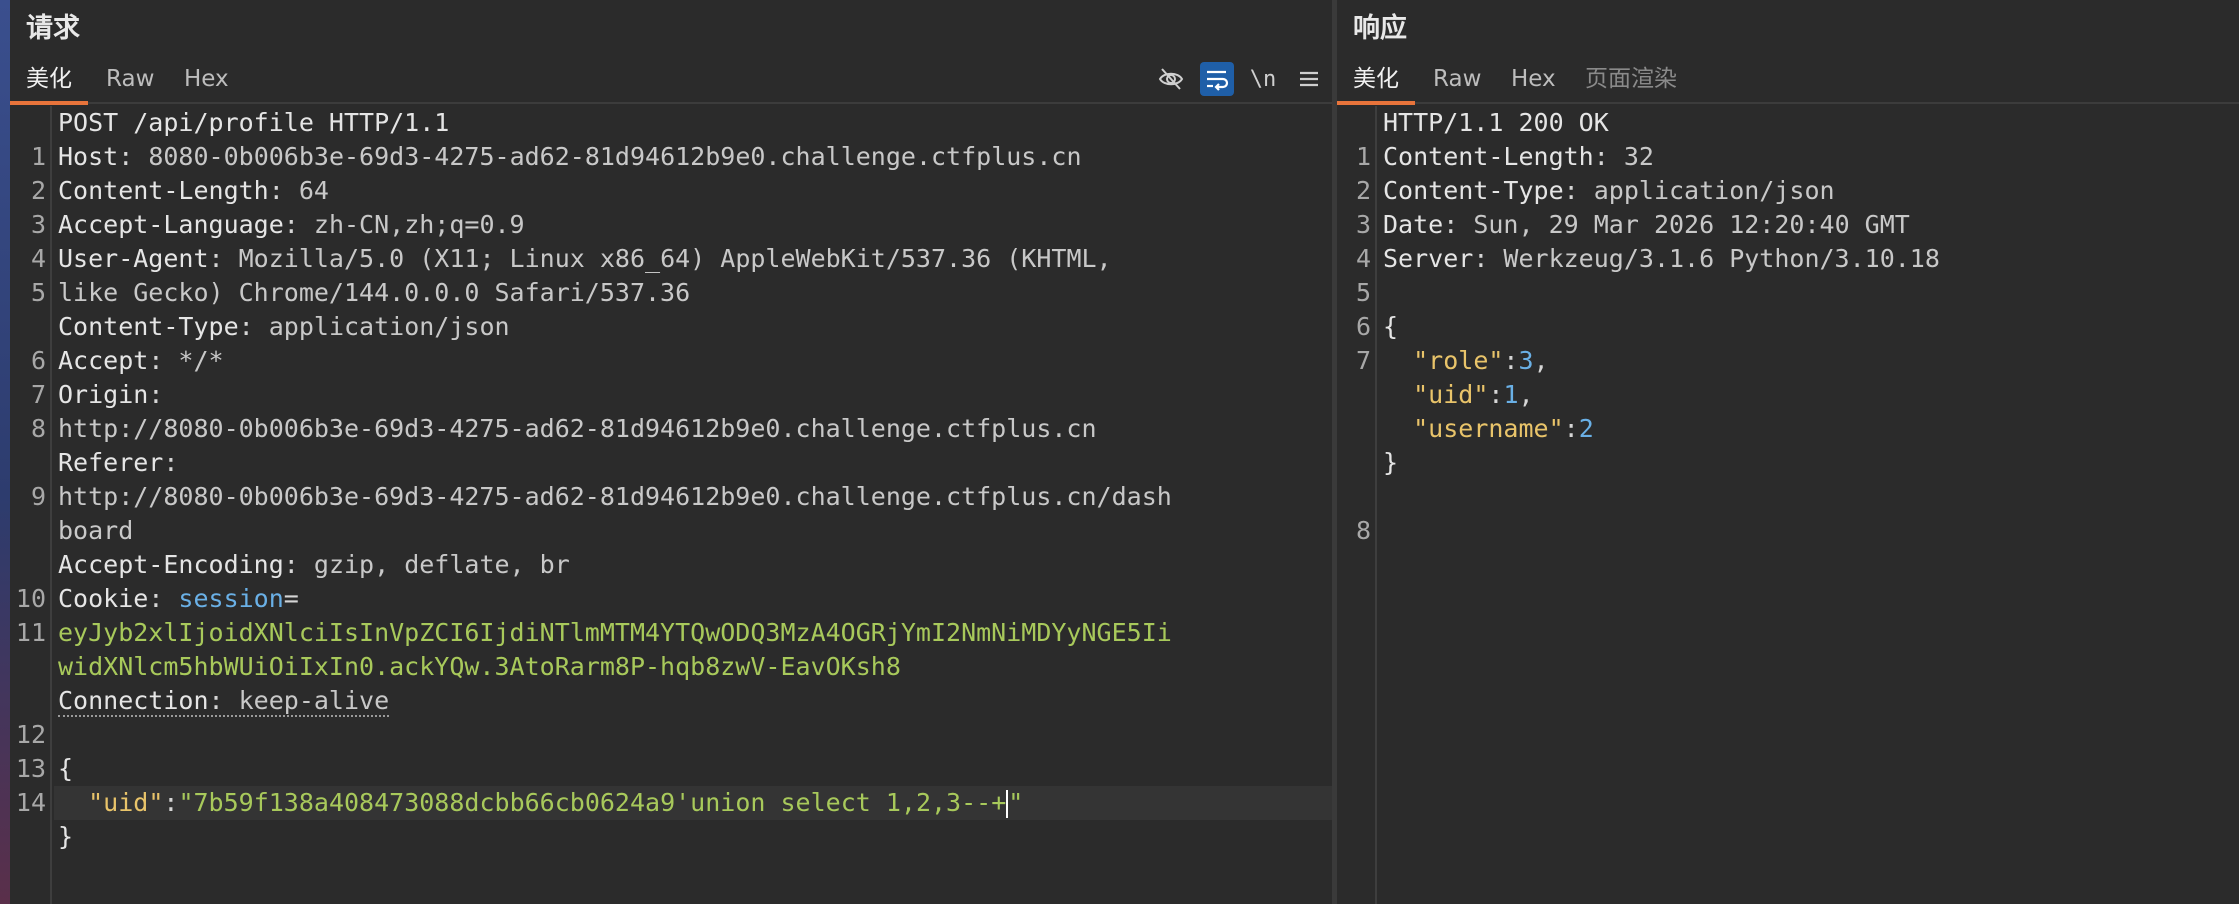 The width and height of the screenshot is (2239, 904). What do you see at coordinates (1263, 79) in the screenshot?
I see `newline-icon: \n` at bounding box center [1263, 79].